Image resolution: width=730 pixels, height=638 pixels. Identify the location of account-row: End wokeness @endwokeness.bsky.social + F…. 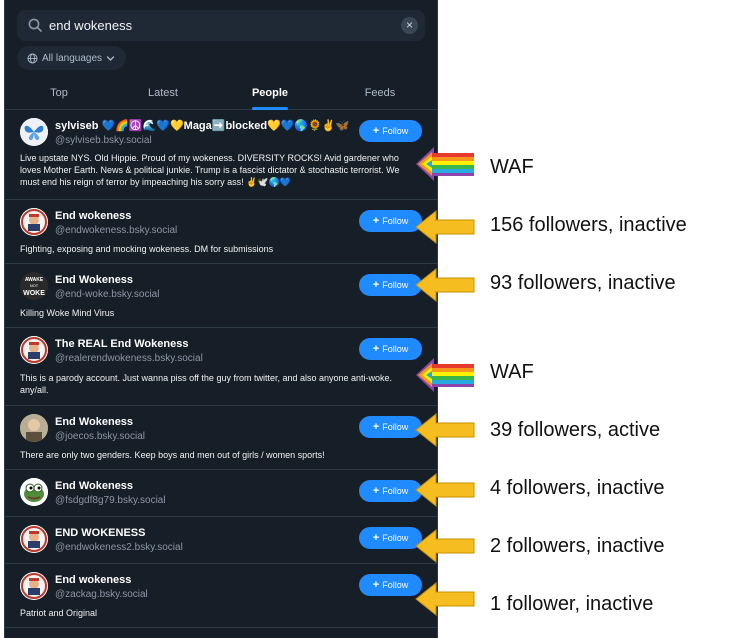
(221, 232).